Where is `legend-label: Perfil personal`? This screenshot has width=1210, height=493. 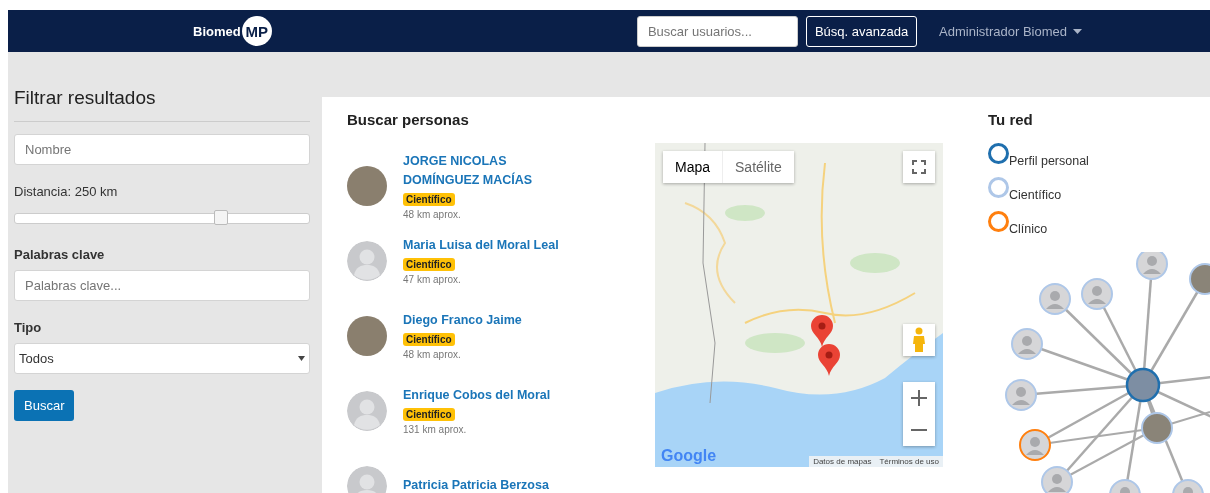 legend-label: Perfil personal is located at coordinates (1049, 161).